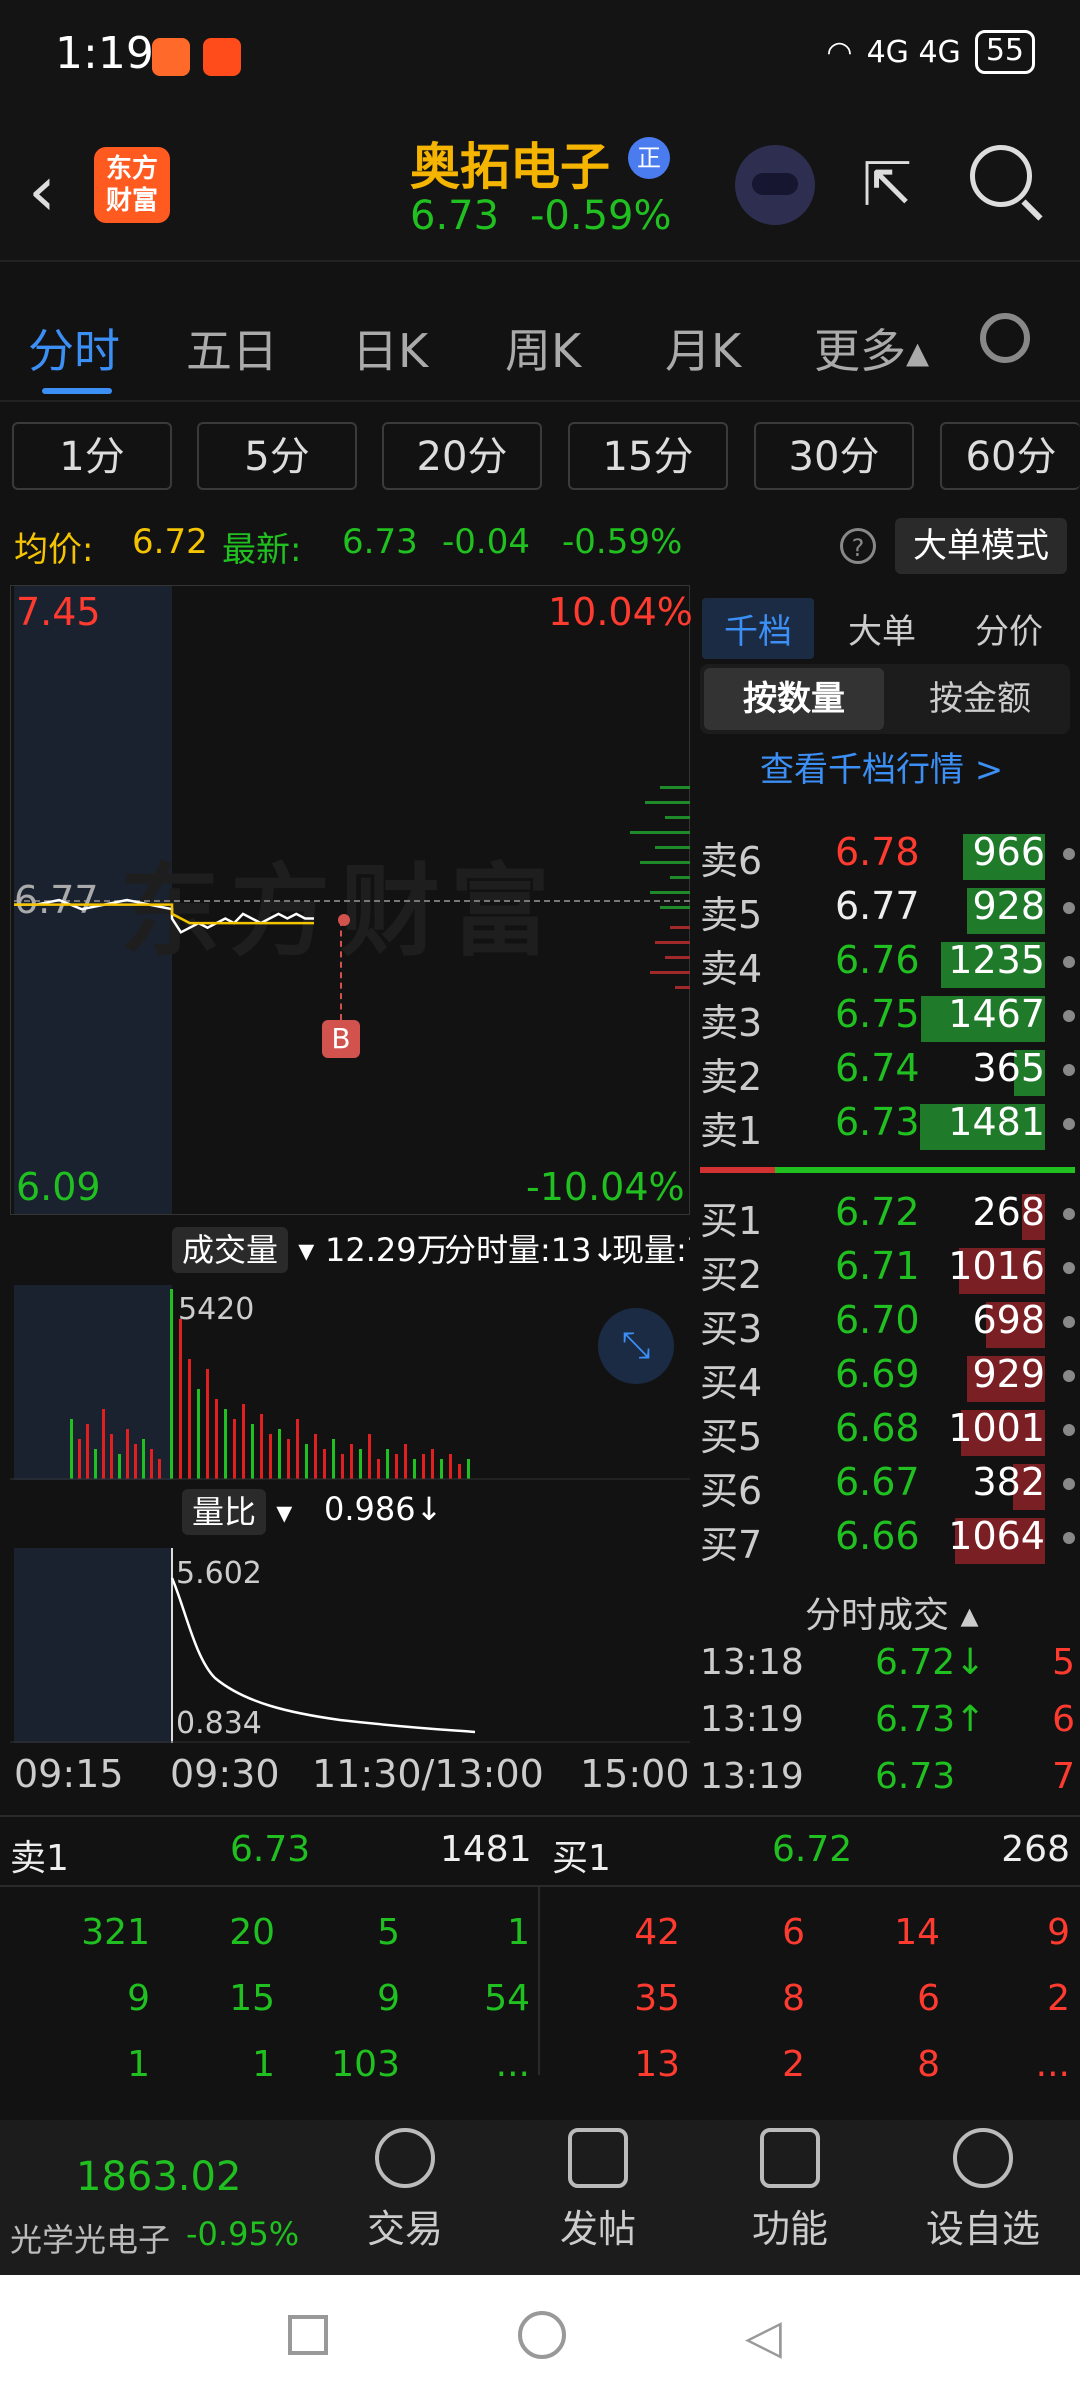 The width and height of the screenshot is (1080, 2388). Describe the element at coordinates (882, 628) in the screenshot. I see `tab-big-order: 大单` at that location.